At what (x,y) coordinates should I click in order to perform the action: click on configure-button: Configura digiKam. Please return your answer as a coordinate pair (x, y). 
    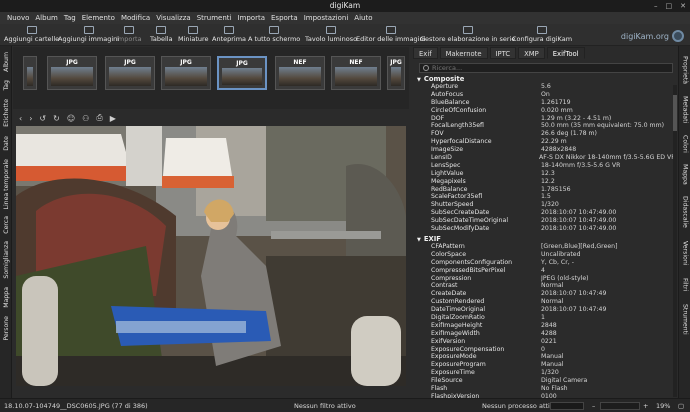
    Looking at the image, I should click on (542, 35).